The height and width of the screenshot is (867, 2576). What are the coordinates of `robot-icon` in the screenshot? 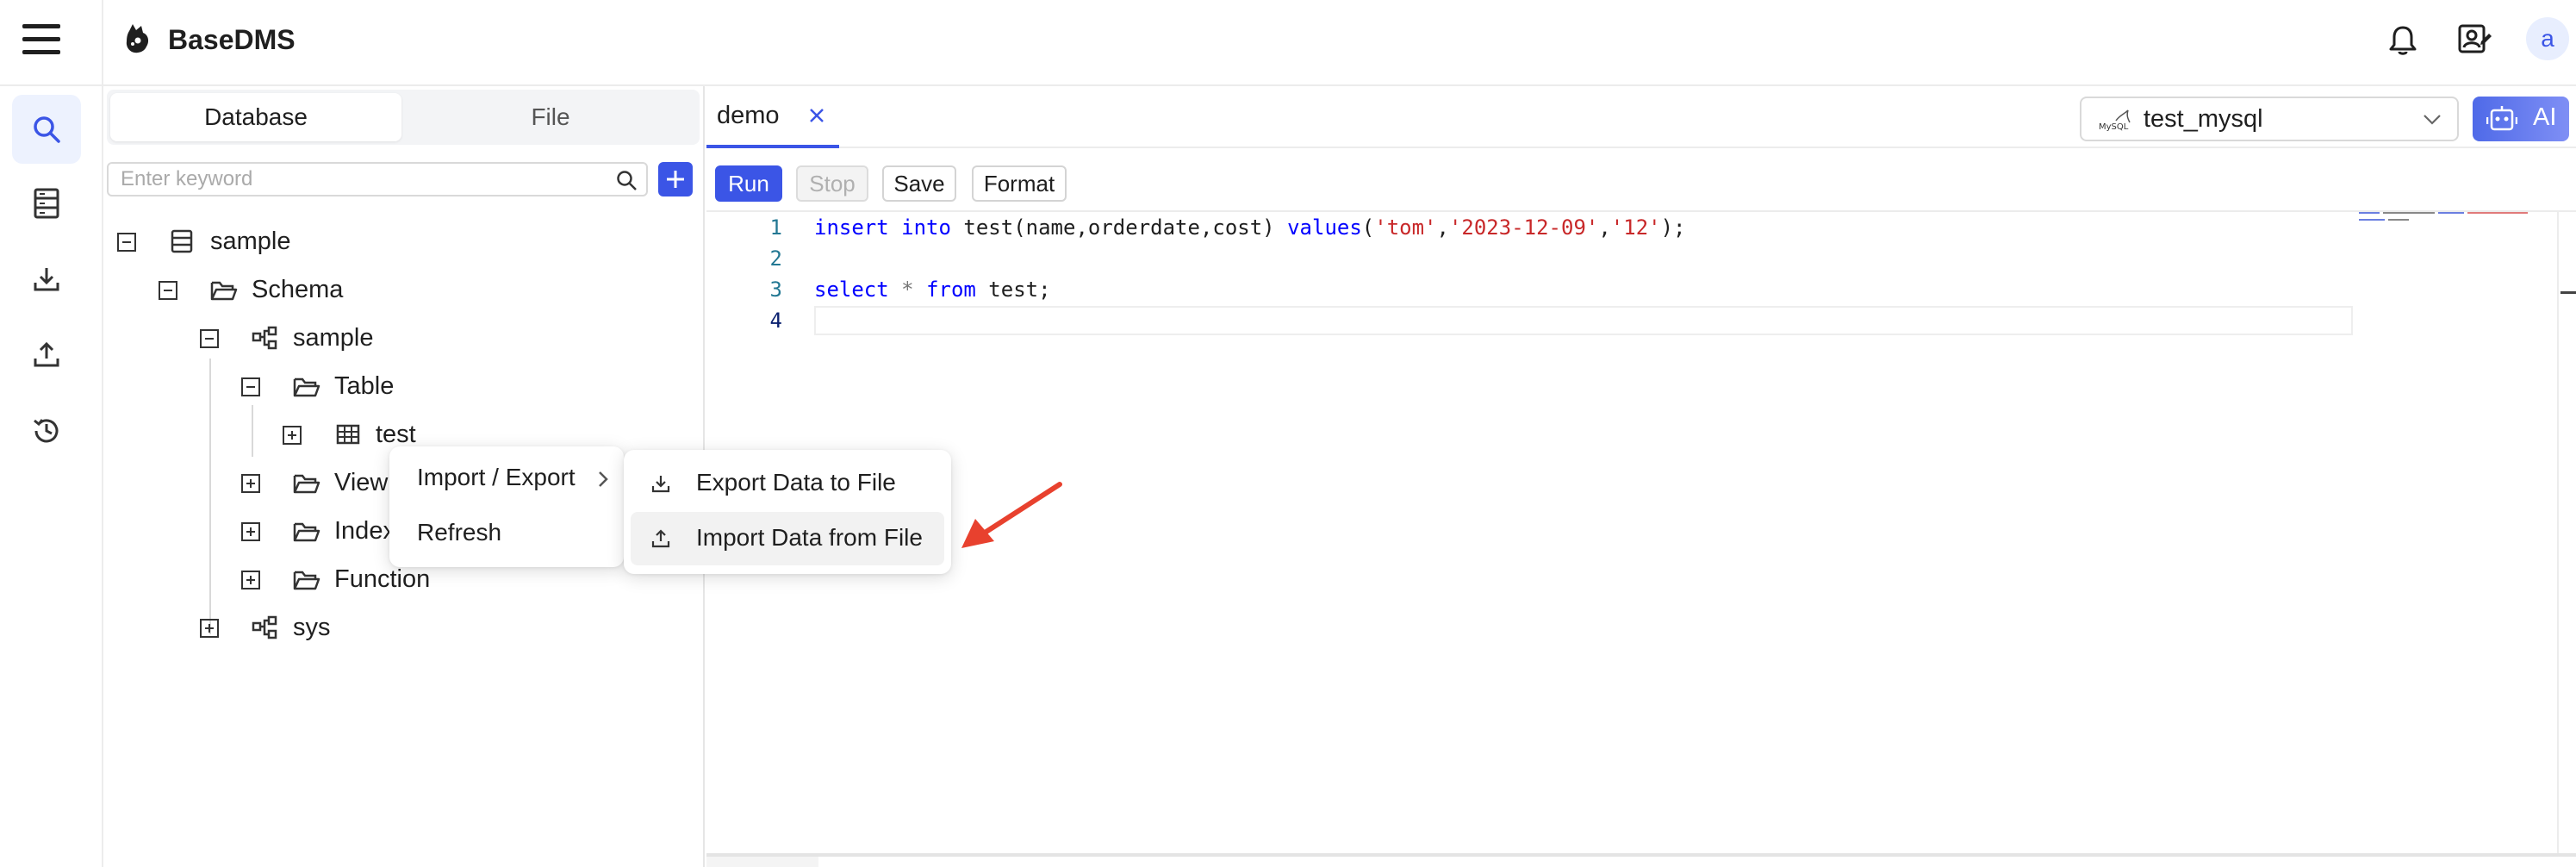 It's located at (2501, 119).